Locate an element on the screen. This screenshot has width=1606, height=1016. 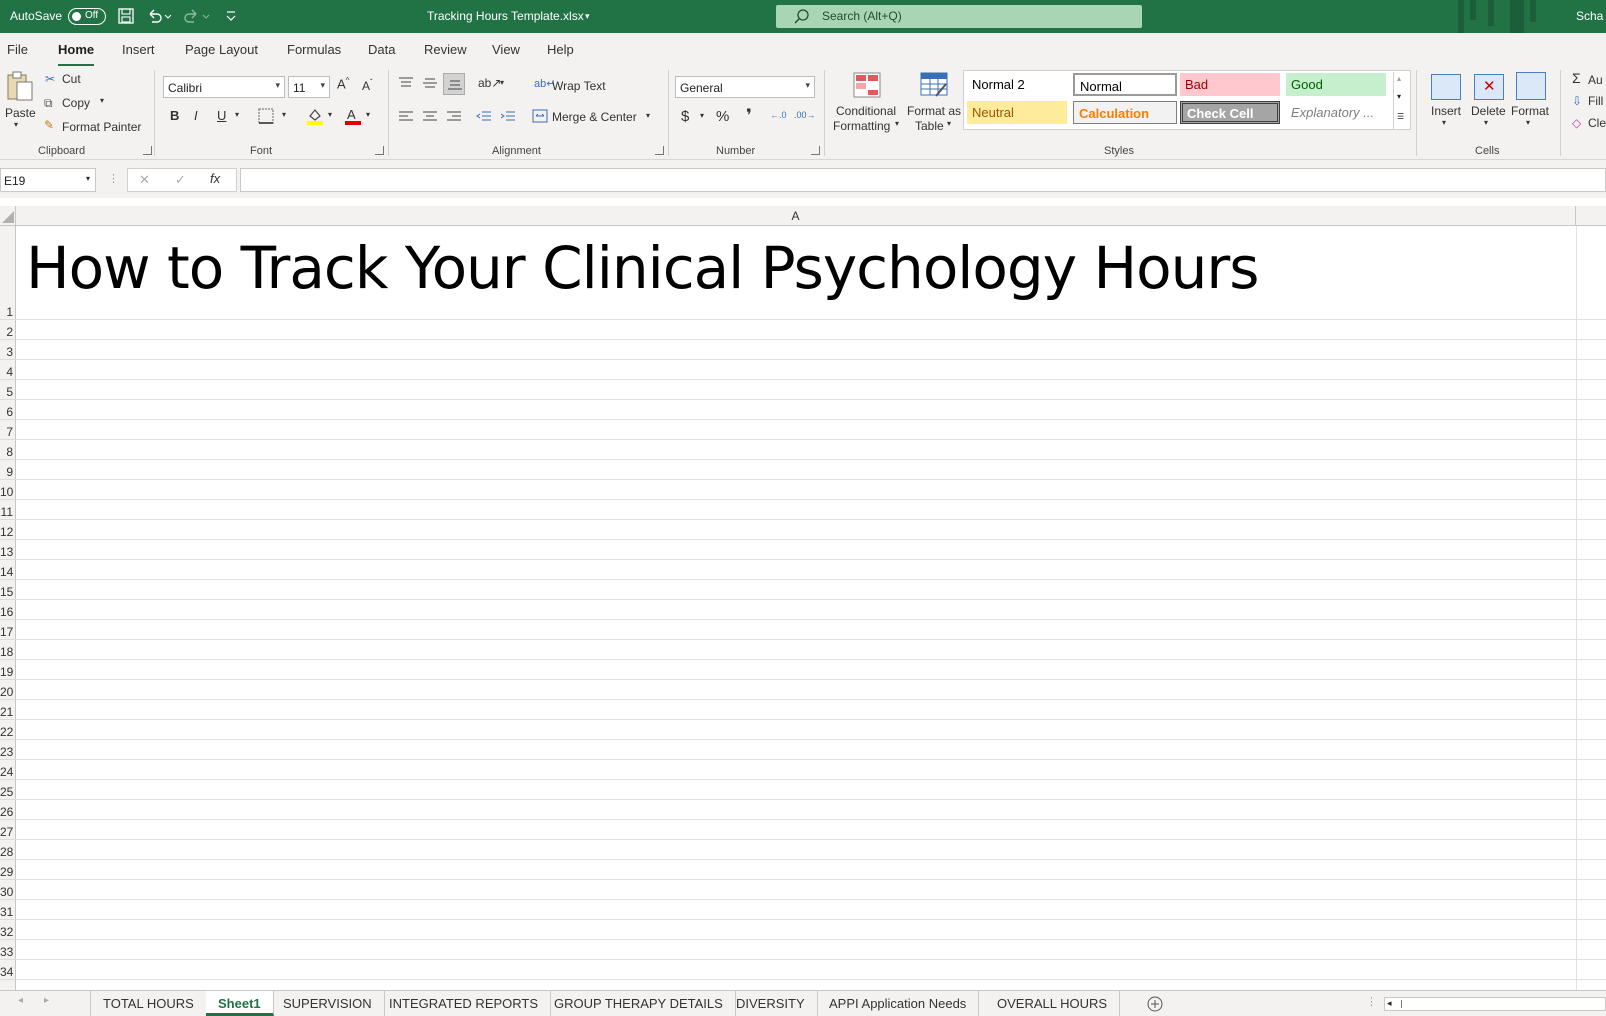
autosum-button: Au is located at coordinates (1595, 80).